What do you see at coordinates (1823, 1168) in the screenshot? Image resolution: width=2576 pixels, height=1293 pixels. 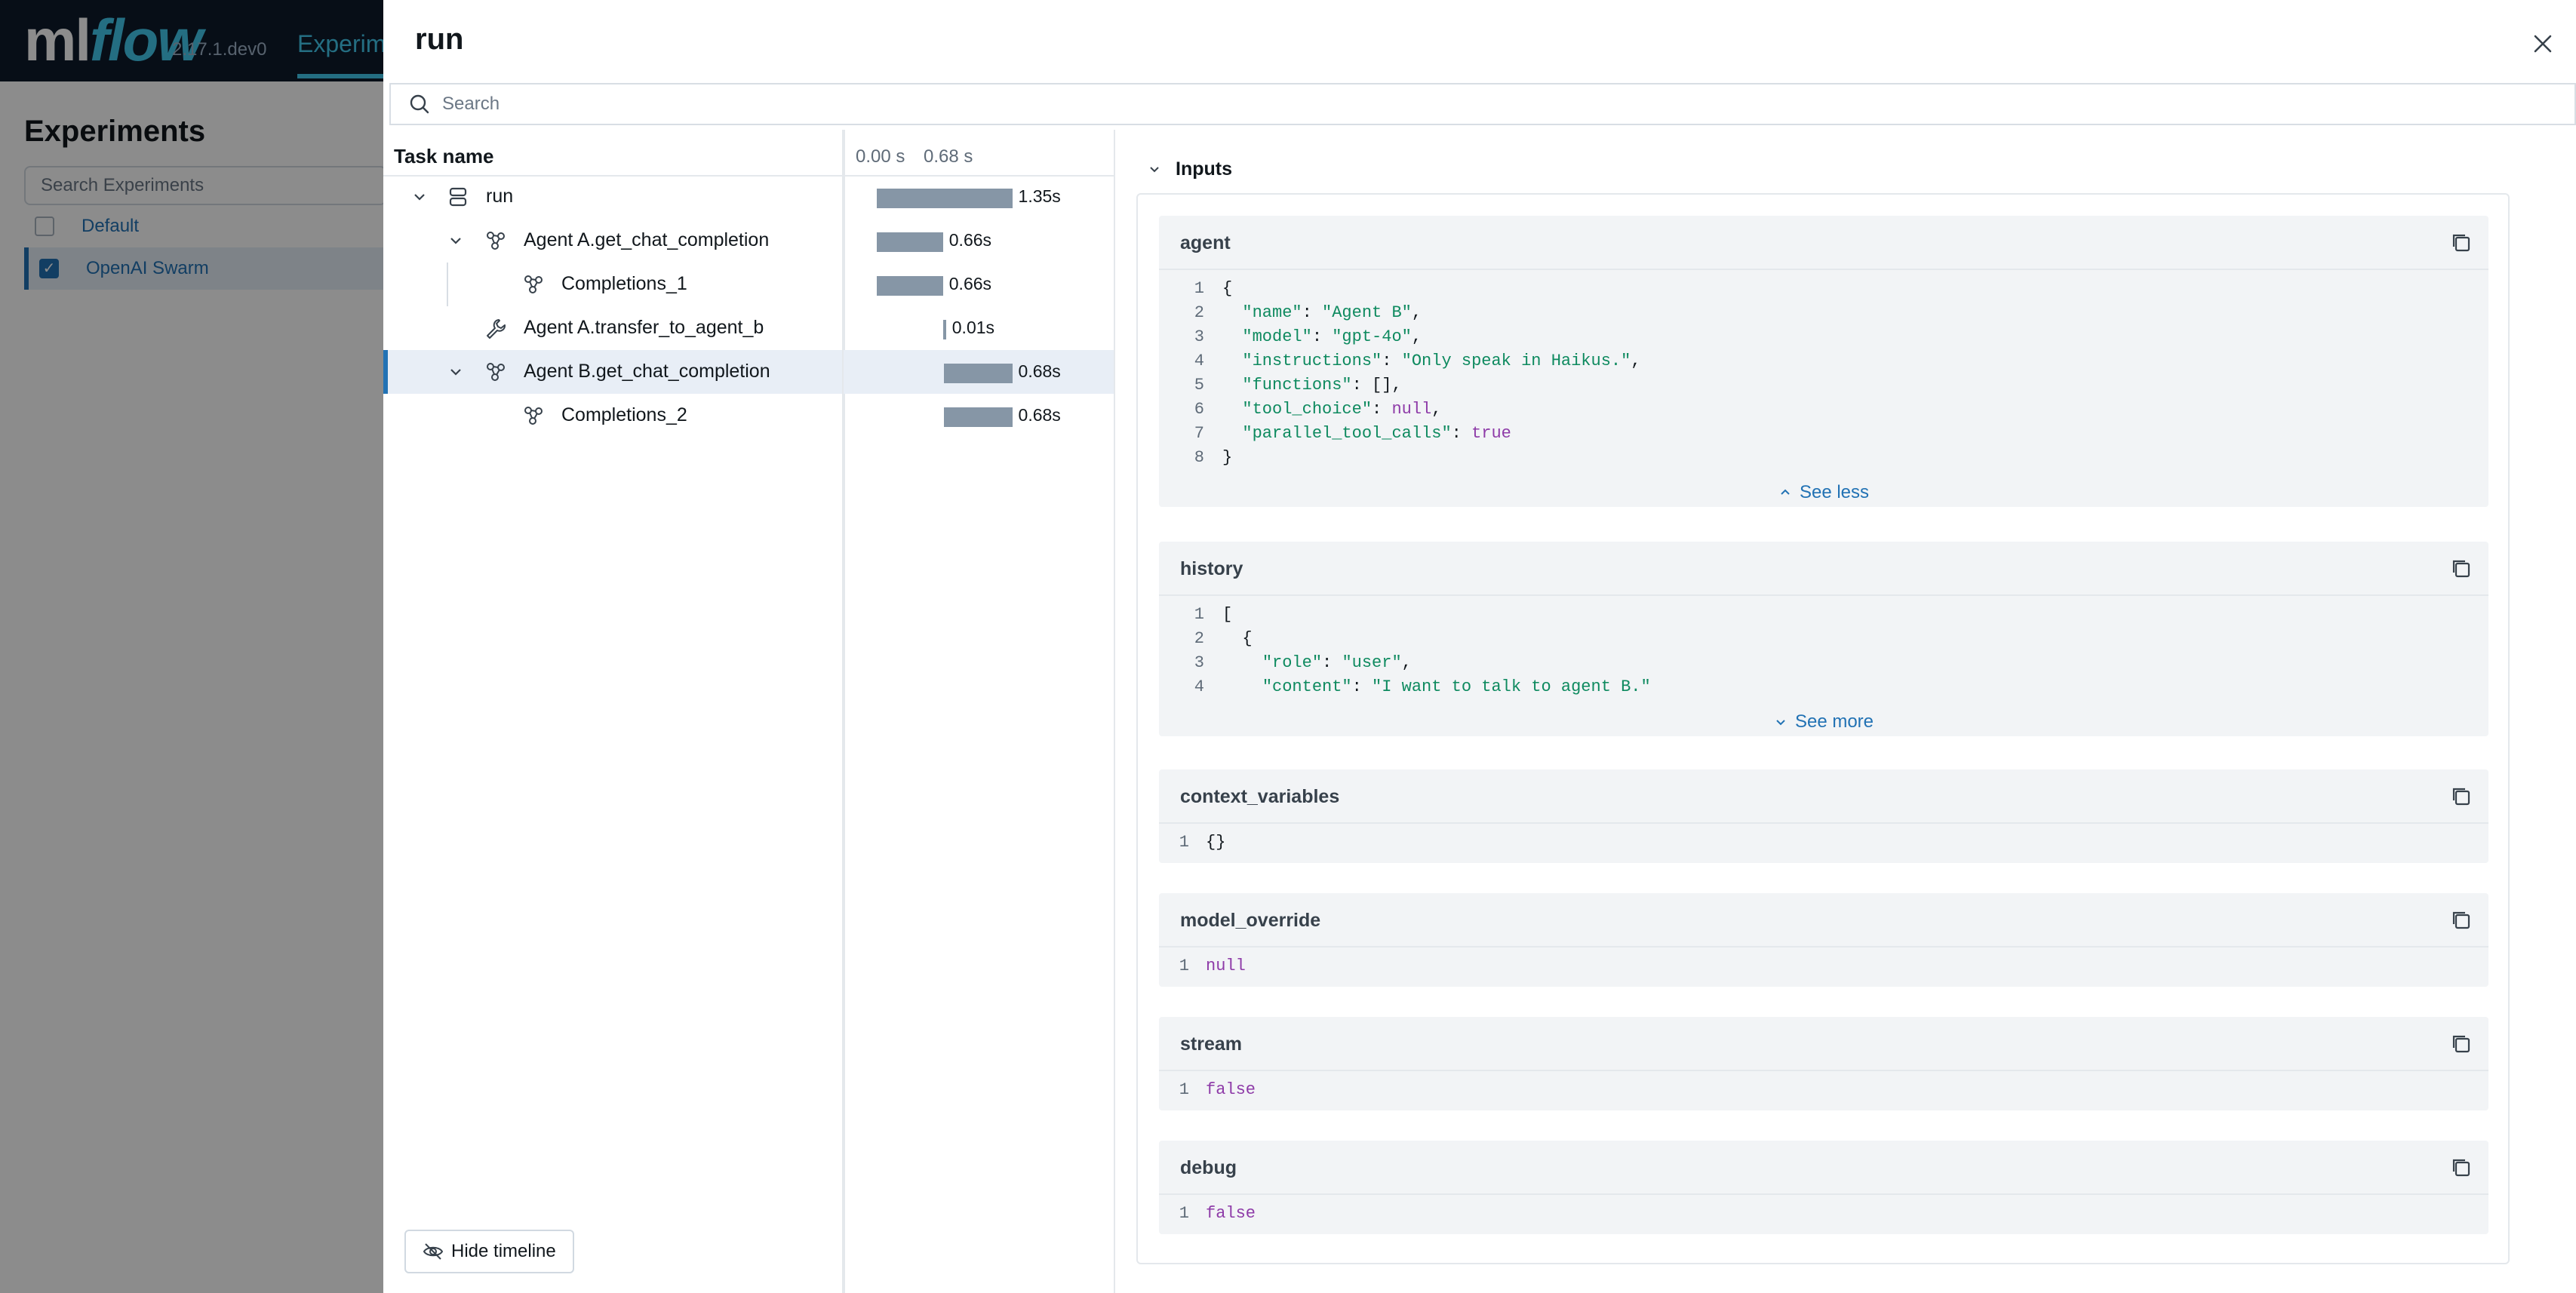 I see `field-header: debug` at bounding box center [1823, 1168].